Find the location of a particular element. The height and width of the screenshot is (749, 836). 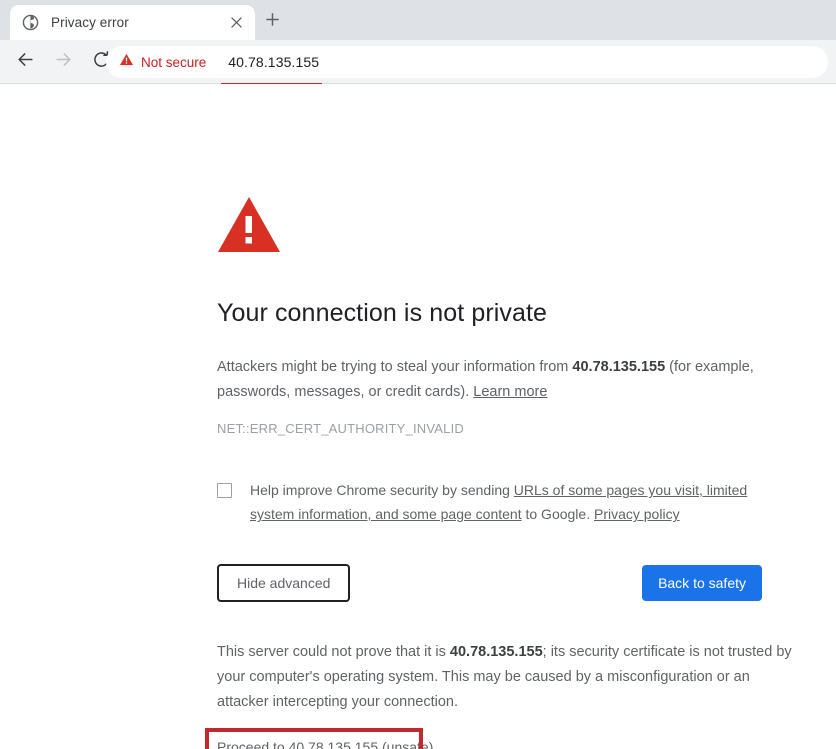

tab-title: Privacy error is located at coordinates (90, 22).